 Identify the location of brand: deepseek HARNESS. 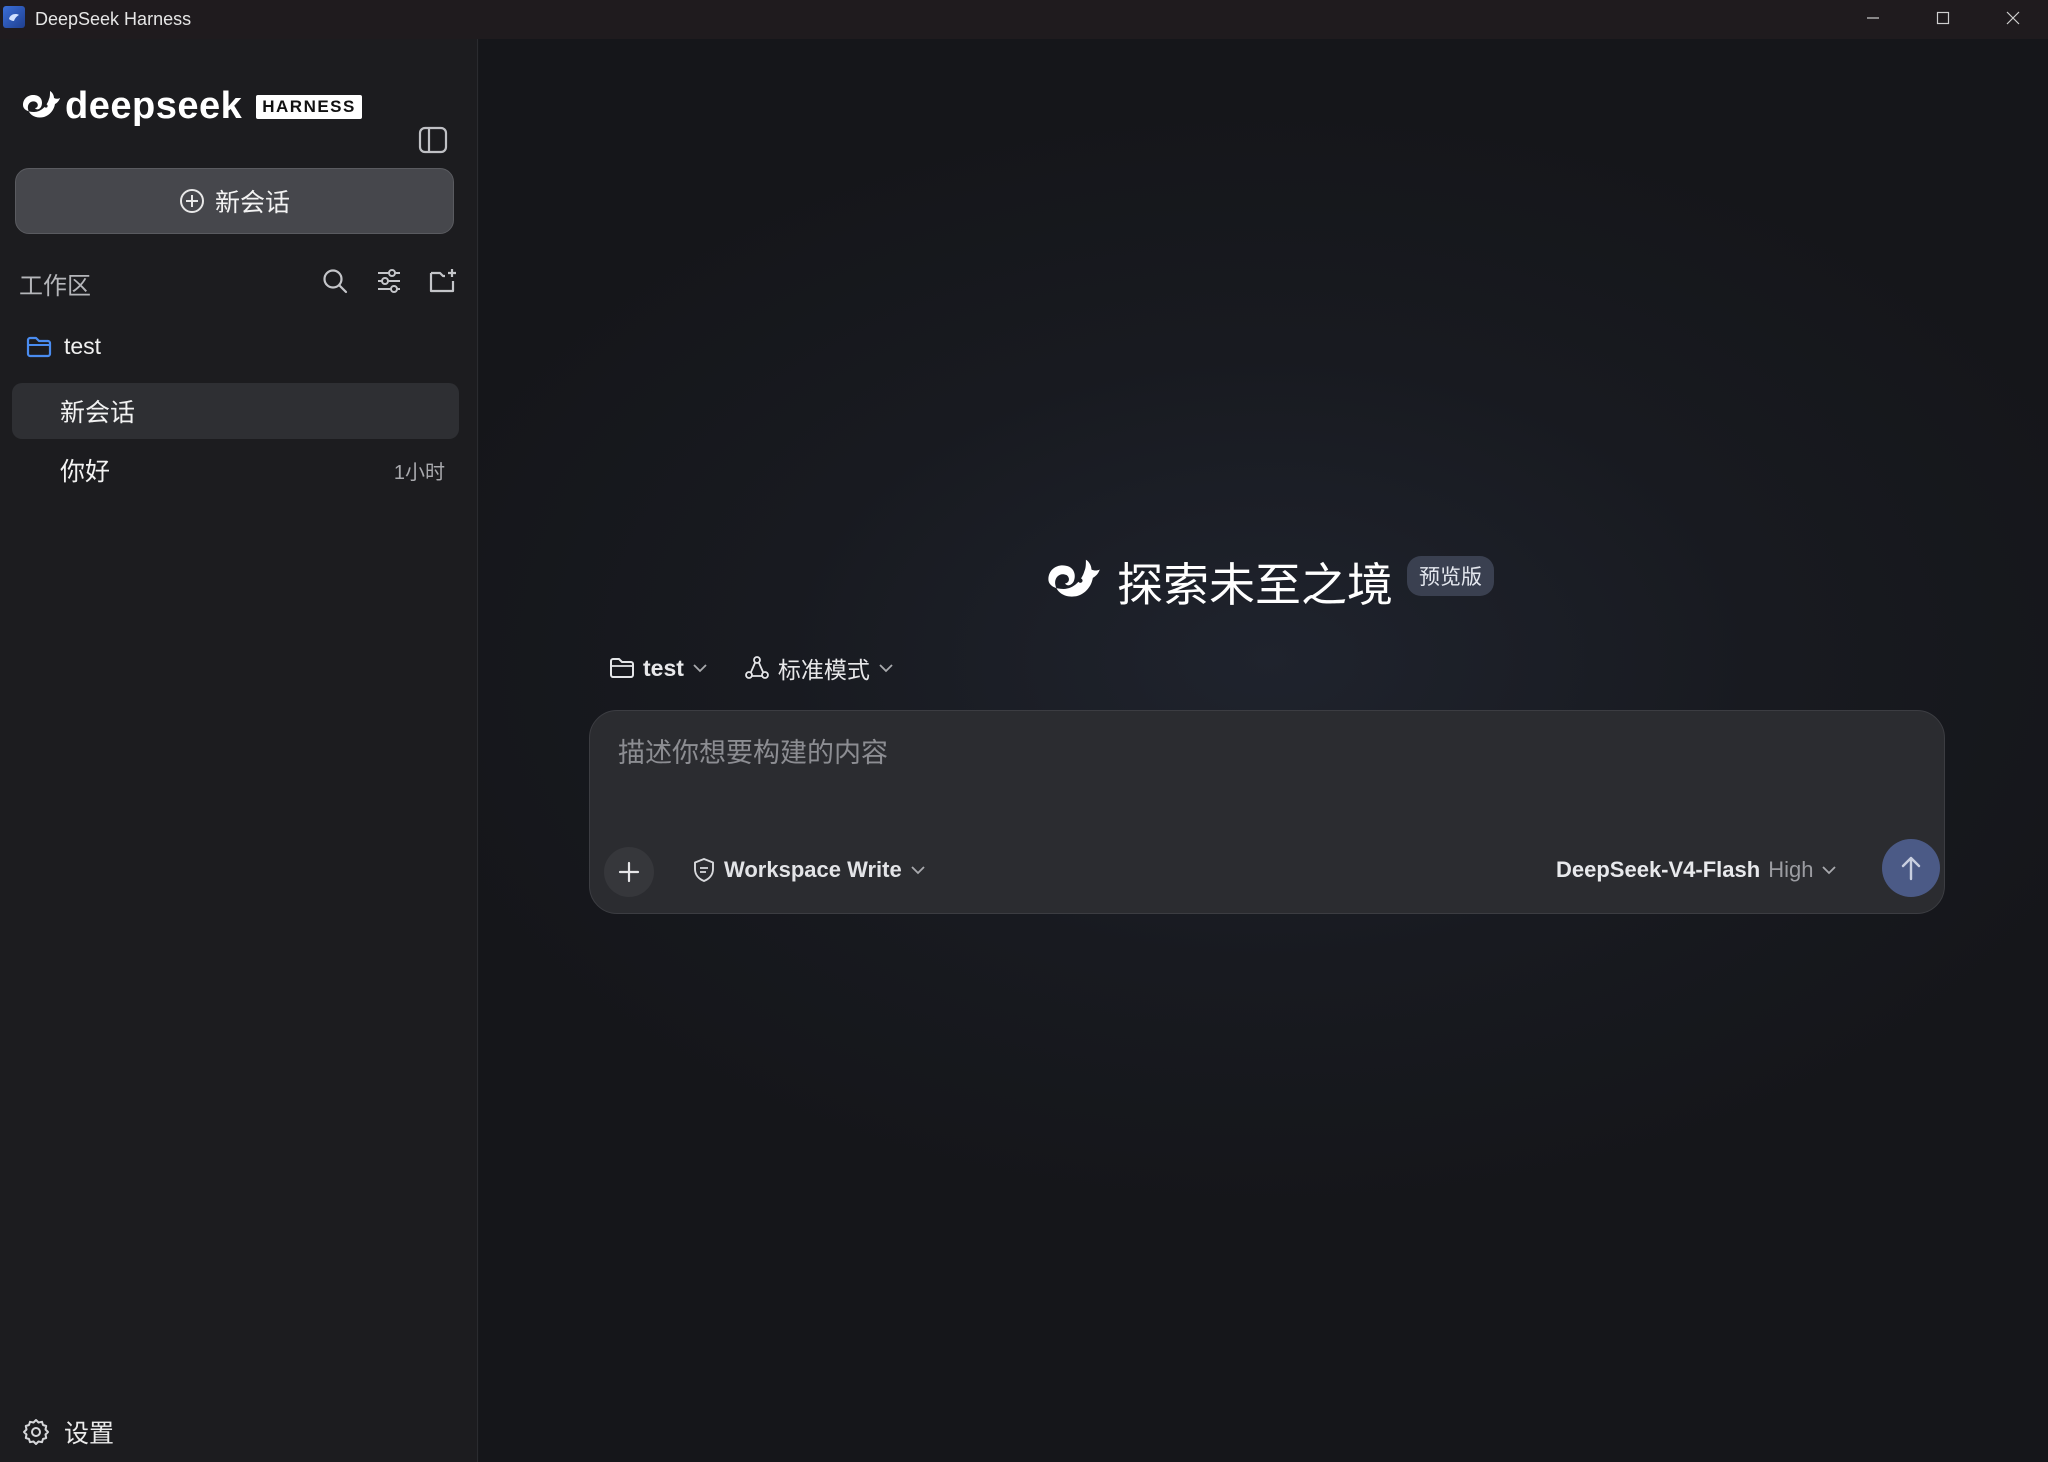
(190, 106).